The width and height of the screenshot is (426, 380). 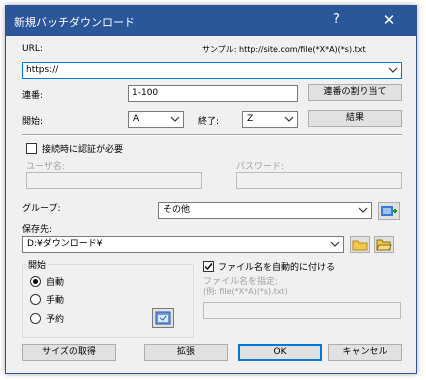 I want to click on url-sample-text: サンプル: http://site.com/file(*X*A)(*s).txt, so click(x=284, y=49).